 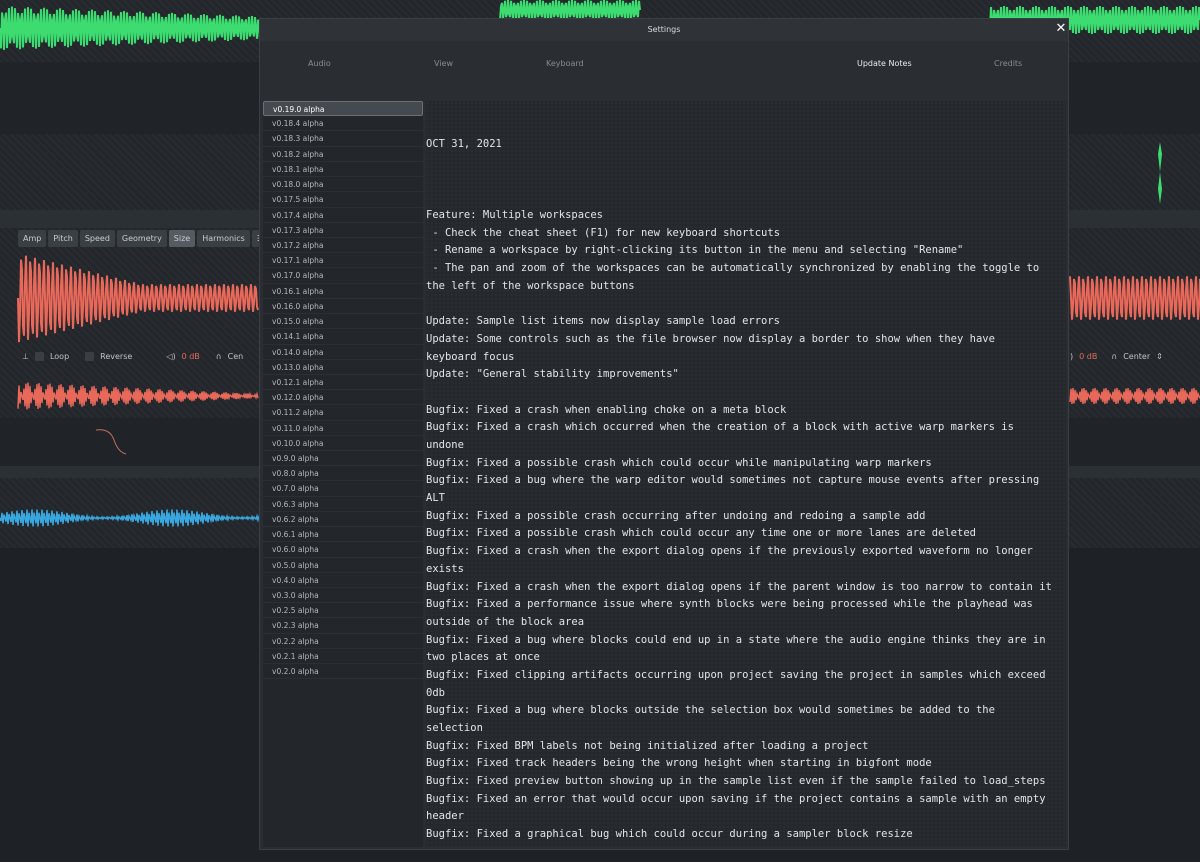 I want to click on toolbar-button: Harmonics, so click(x=223, y=238).